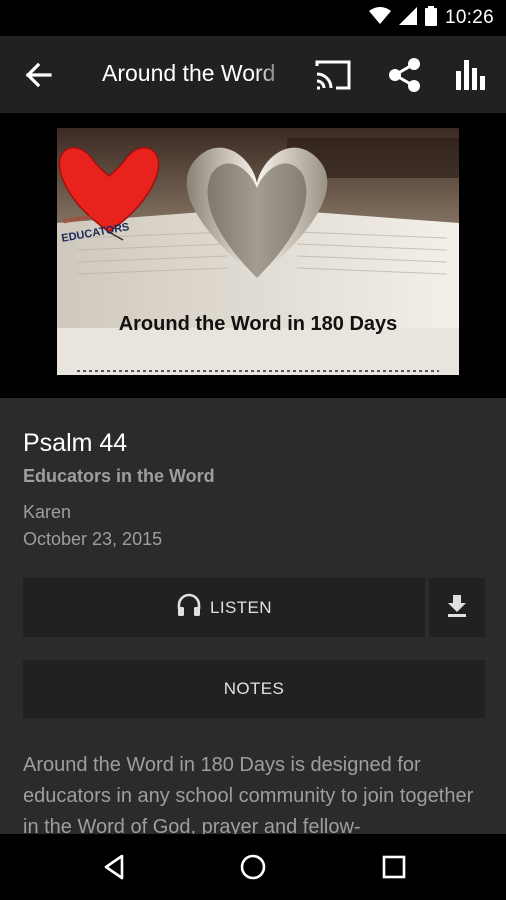 This screenshot has height=900, width=506. What do you see at coordinates (189, 607) in the screenshot?
I see `headphones-icon` at bounding box center [189, 607].